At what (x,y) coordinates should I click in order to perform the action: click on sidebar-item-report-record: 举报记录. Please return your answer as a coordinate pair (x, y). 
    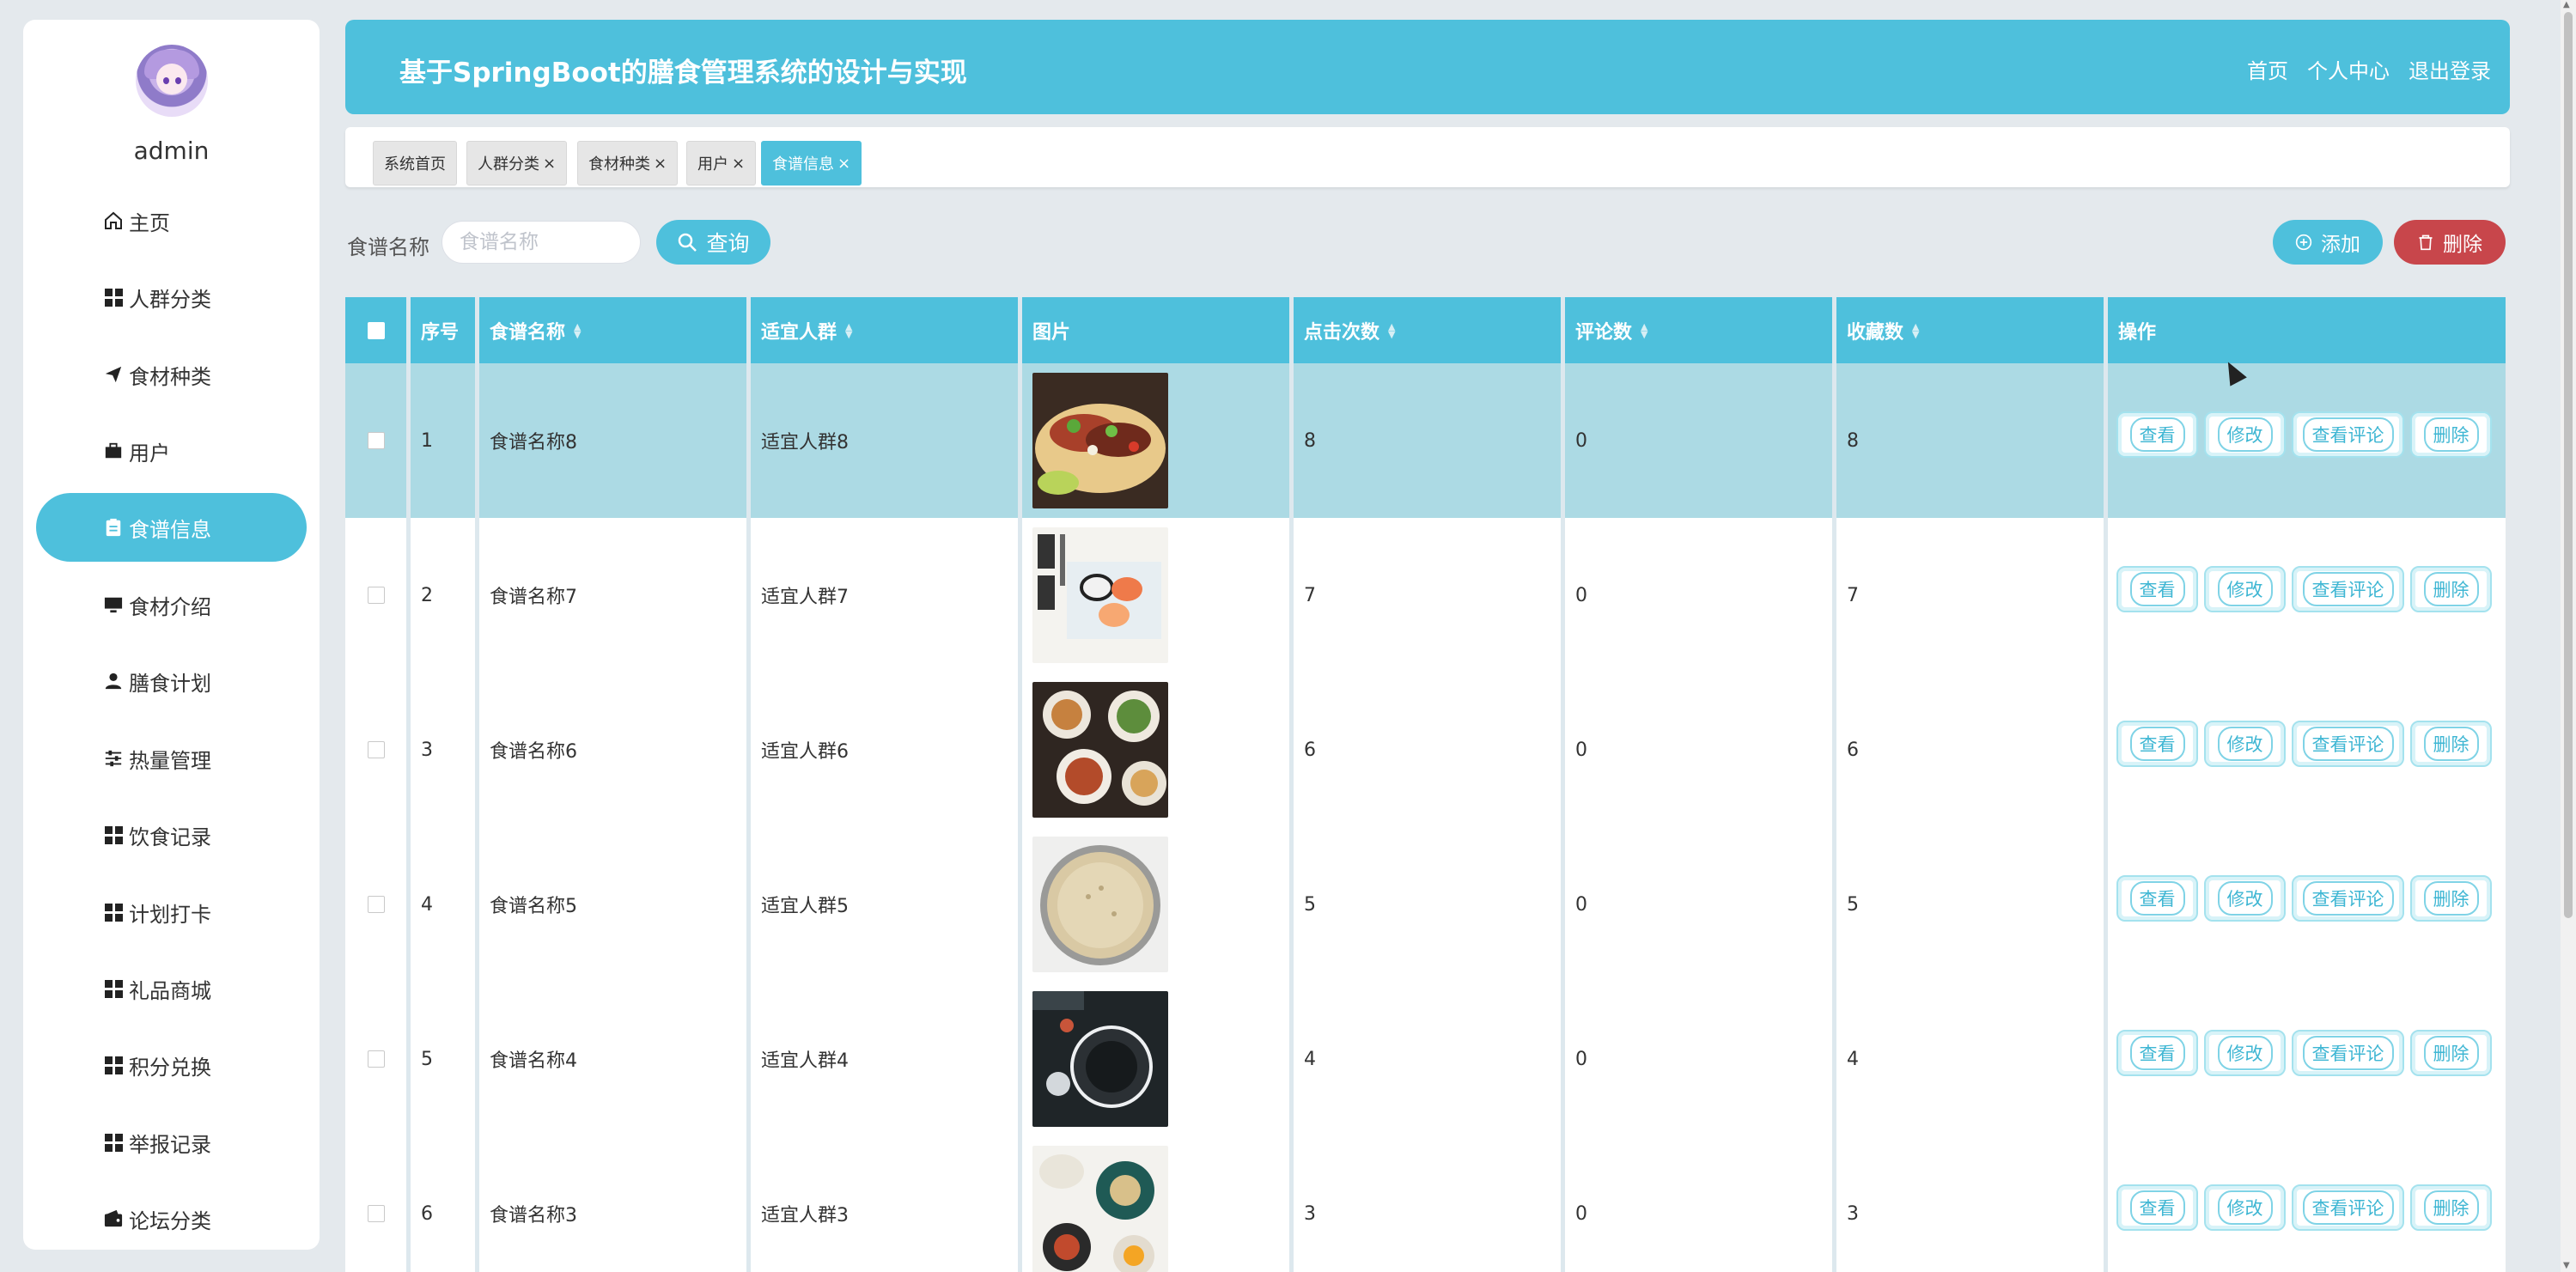
    Looking at the image, I should click on (171, 1142).